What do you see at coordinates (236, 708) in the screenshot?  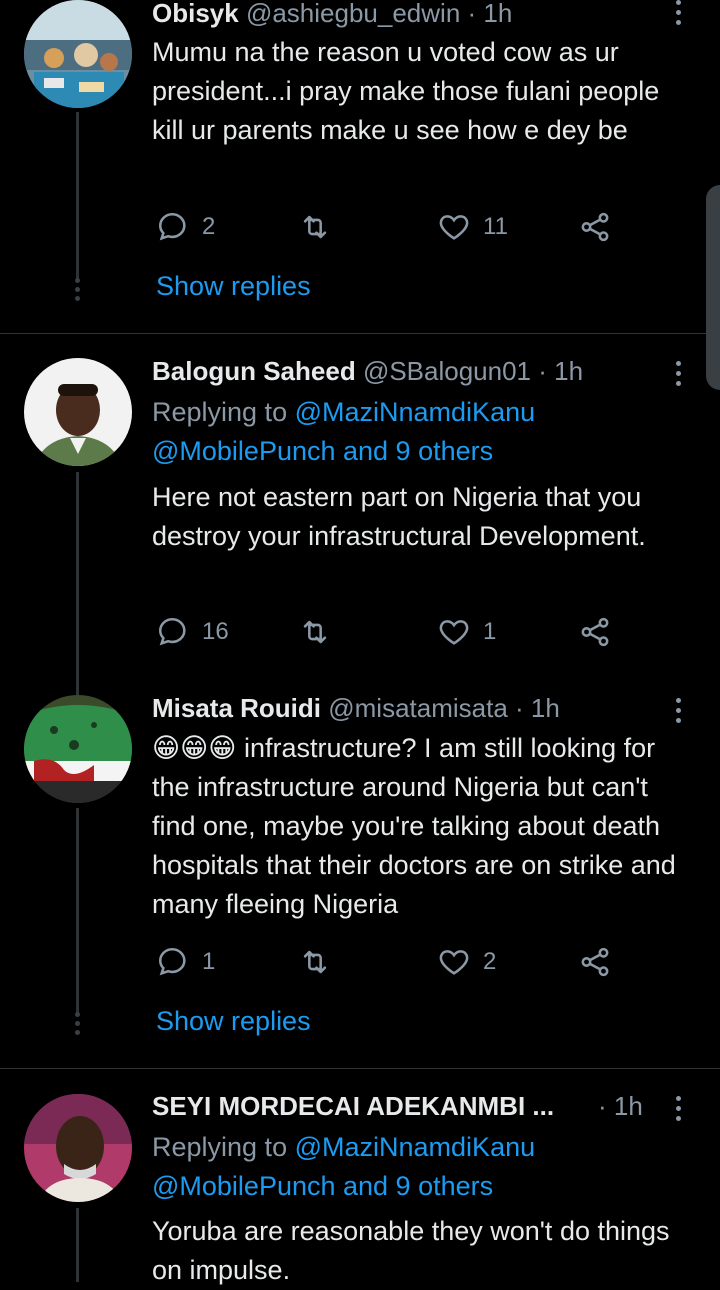 I see `display-name: Misata Rouidi` at bounding box center [236, 708].